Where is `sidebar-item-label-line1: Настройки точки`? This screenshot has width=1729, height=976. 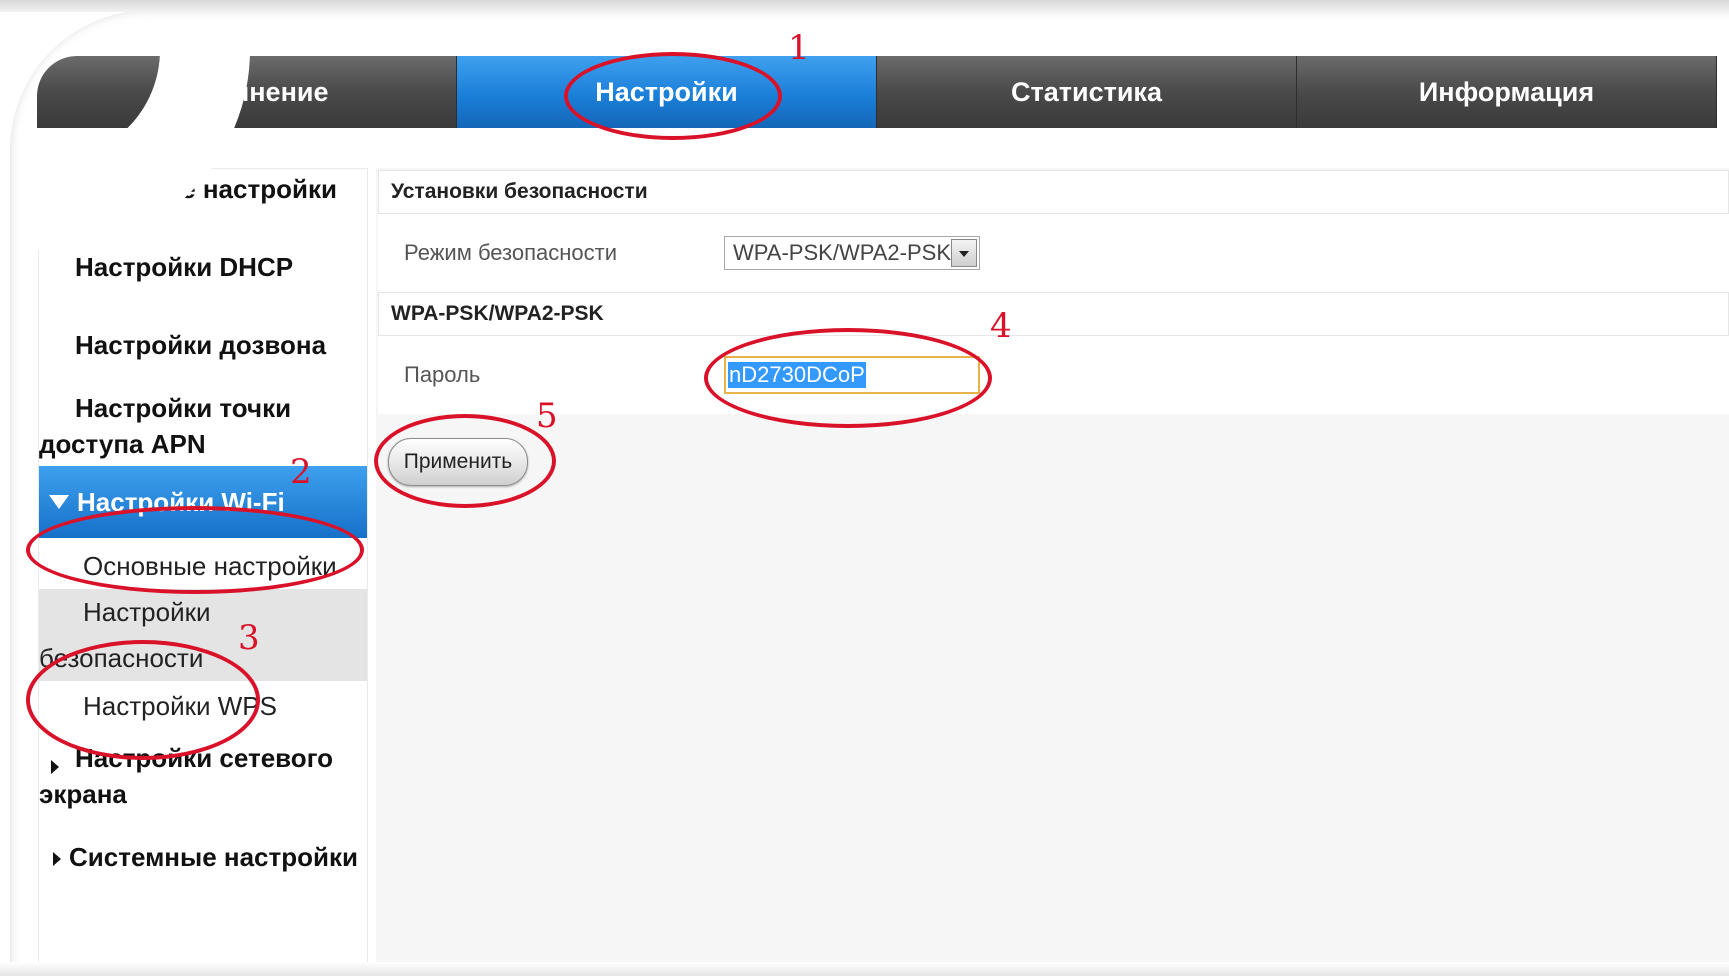 sidebar-item-label-line1: Настройки точки is located at coordinates (183, 408).